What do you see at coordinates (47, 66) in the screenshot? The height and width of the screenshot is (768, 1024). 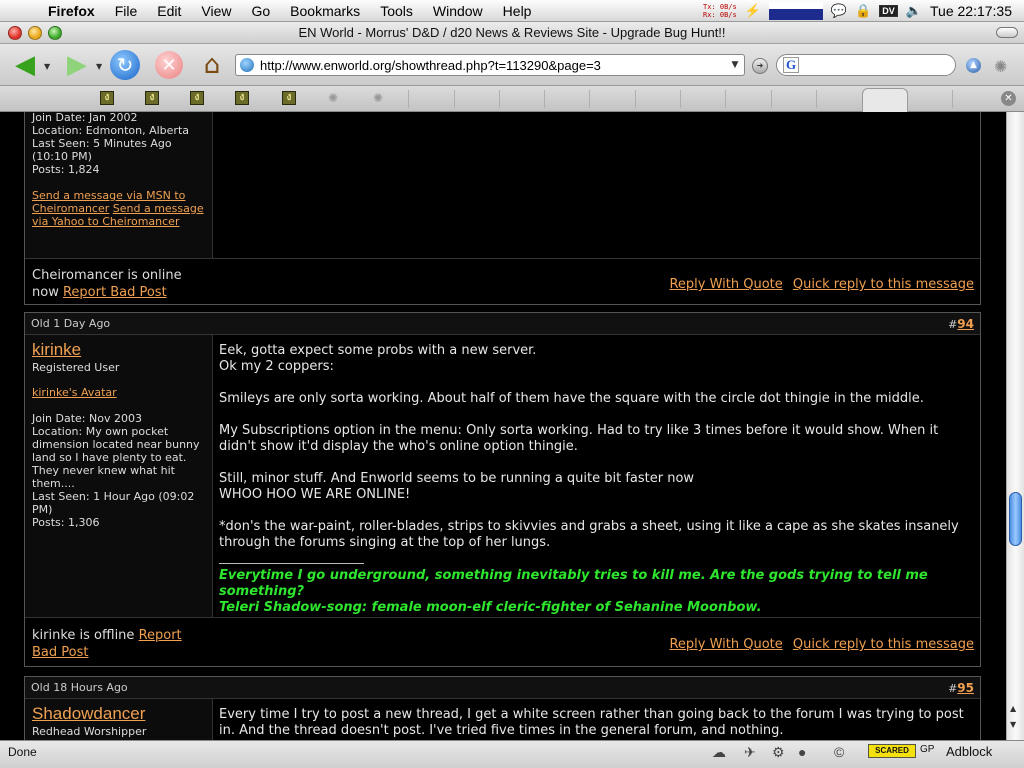 I see `back-history-caret-icon: ▼` at bounding box center [47, 66].